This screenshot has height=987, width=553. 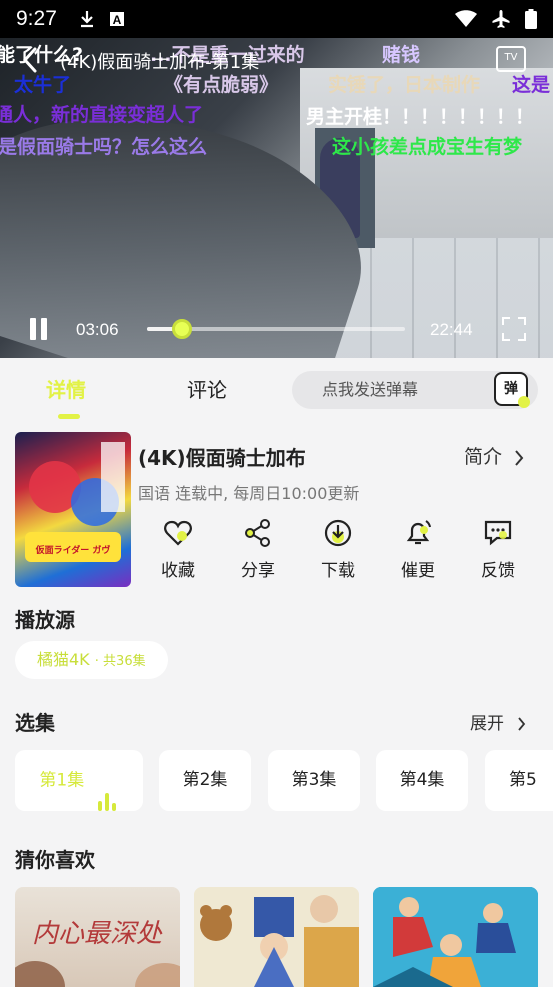 What do you see at coordinates (498, 571) in the screenshot?
I see `action-label: 反馈` at bounding box center [498, 571].